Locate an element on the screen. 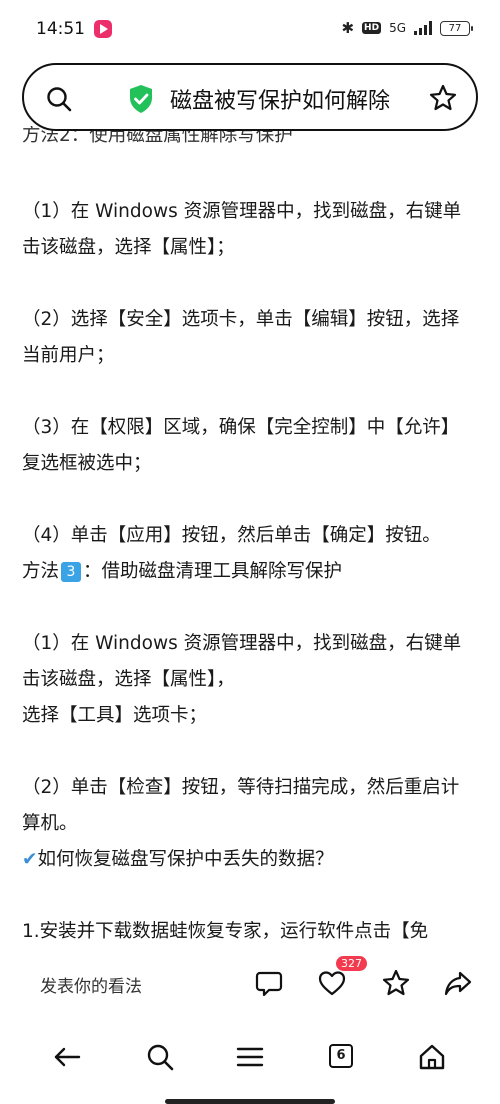  recover-heading: ✔如何恢复磁盘写保护中丢失的数据？ is located at coordinates (247, 860).